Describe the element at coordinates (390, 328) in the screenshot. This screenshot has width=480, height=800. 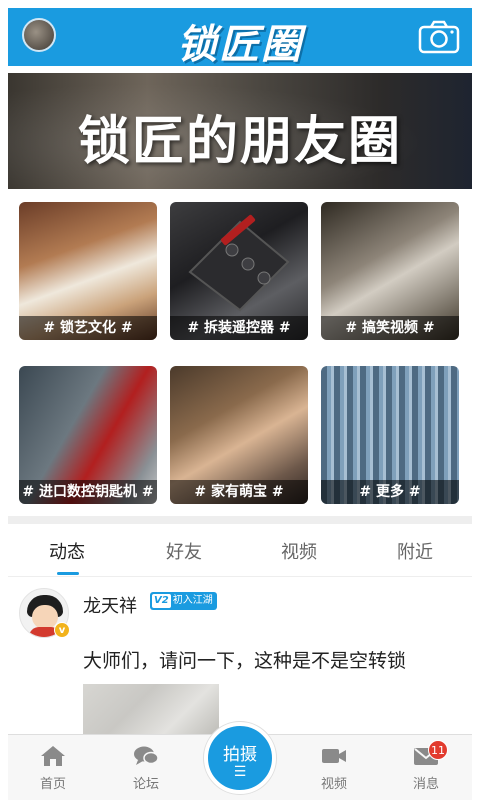
I see `category-label: # 搞笑视频 #` at that location.